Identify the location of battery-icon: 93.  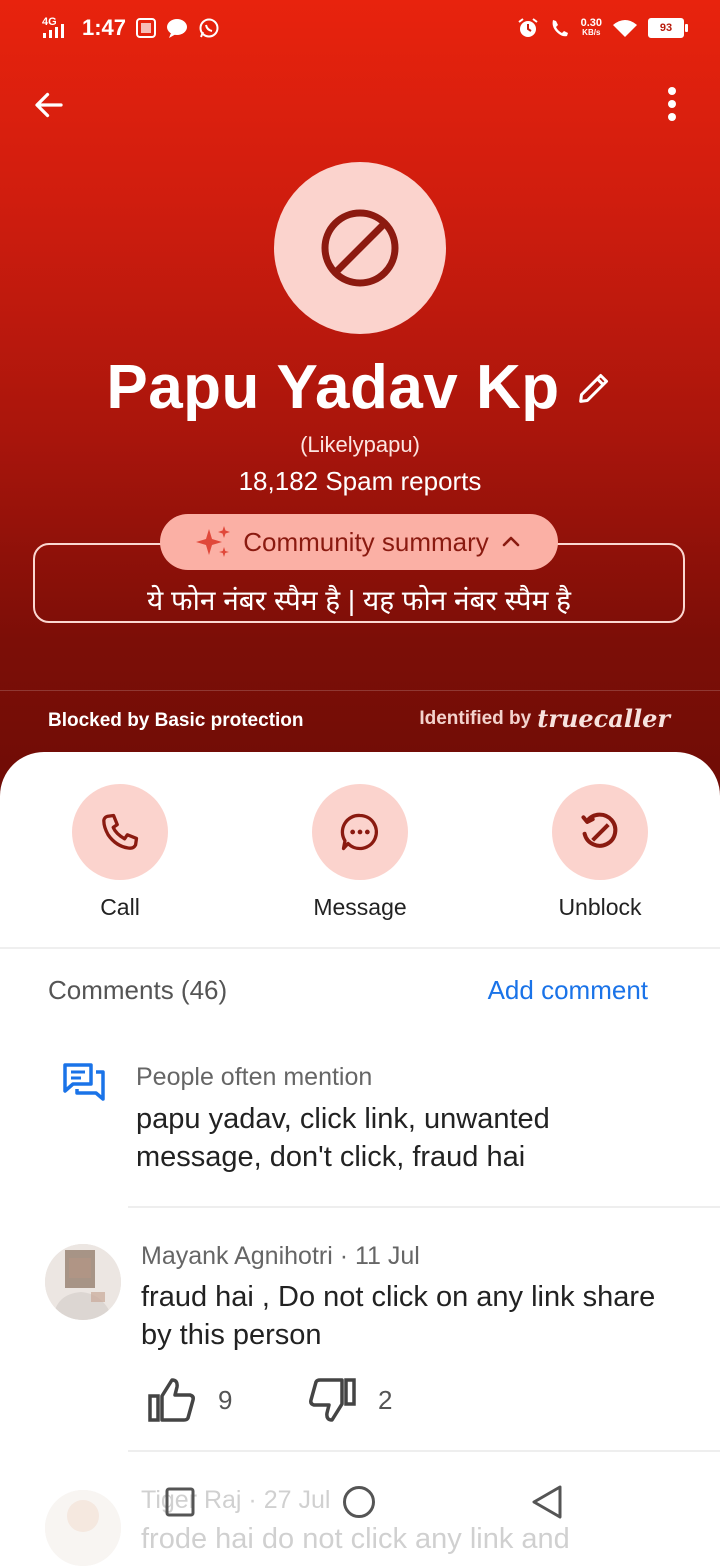
(668, 28).